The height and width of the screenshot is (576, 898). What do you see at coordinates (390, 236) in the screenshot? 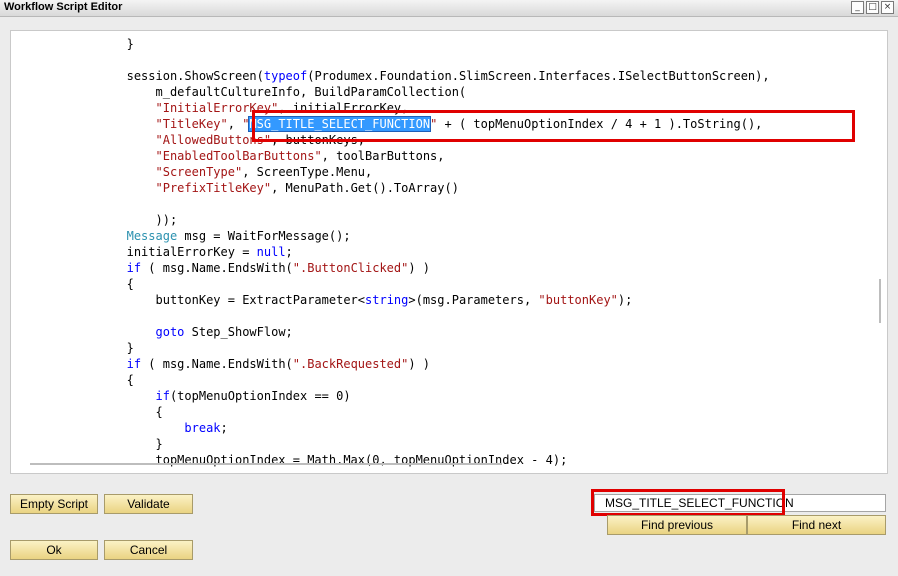
I see `code-line: Message msg = WaitForMessage();` at bounding box center [390, 236].